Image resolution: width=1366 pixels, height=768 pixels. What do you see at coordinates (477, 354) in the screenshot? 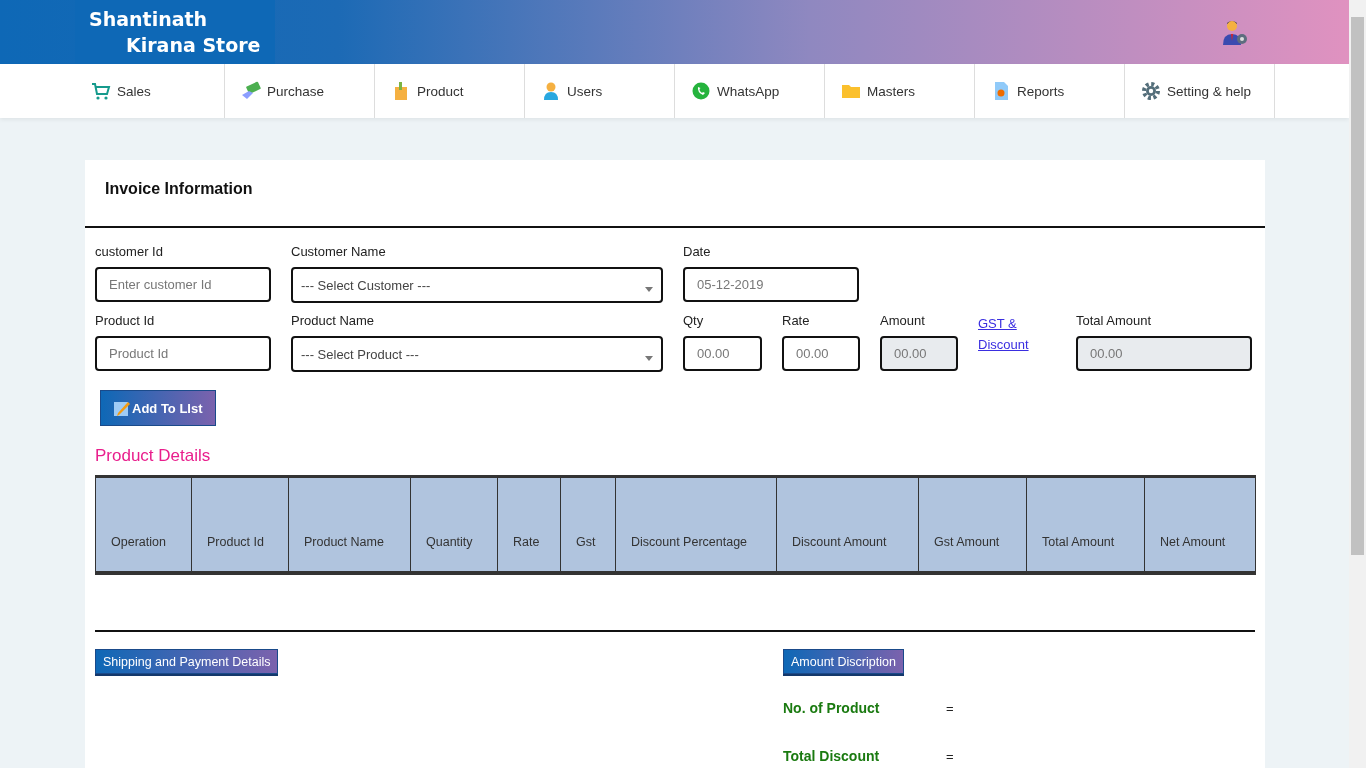
I see `select-field: --- Select Product ---` at bounding box center [477, 354].